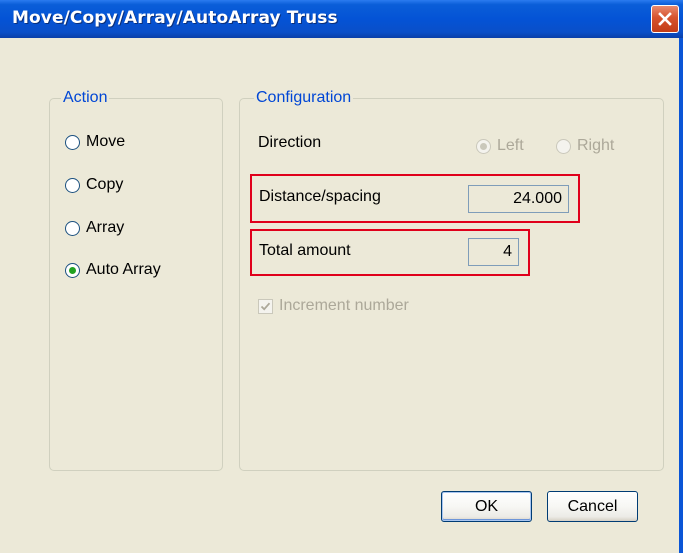 The width and height of the screenshot is (683, 553). I want to click on direction-left-radio: Left, so click(500, 146).